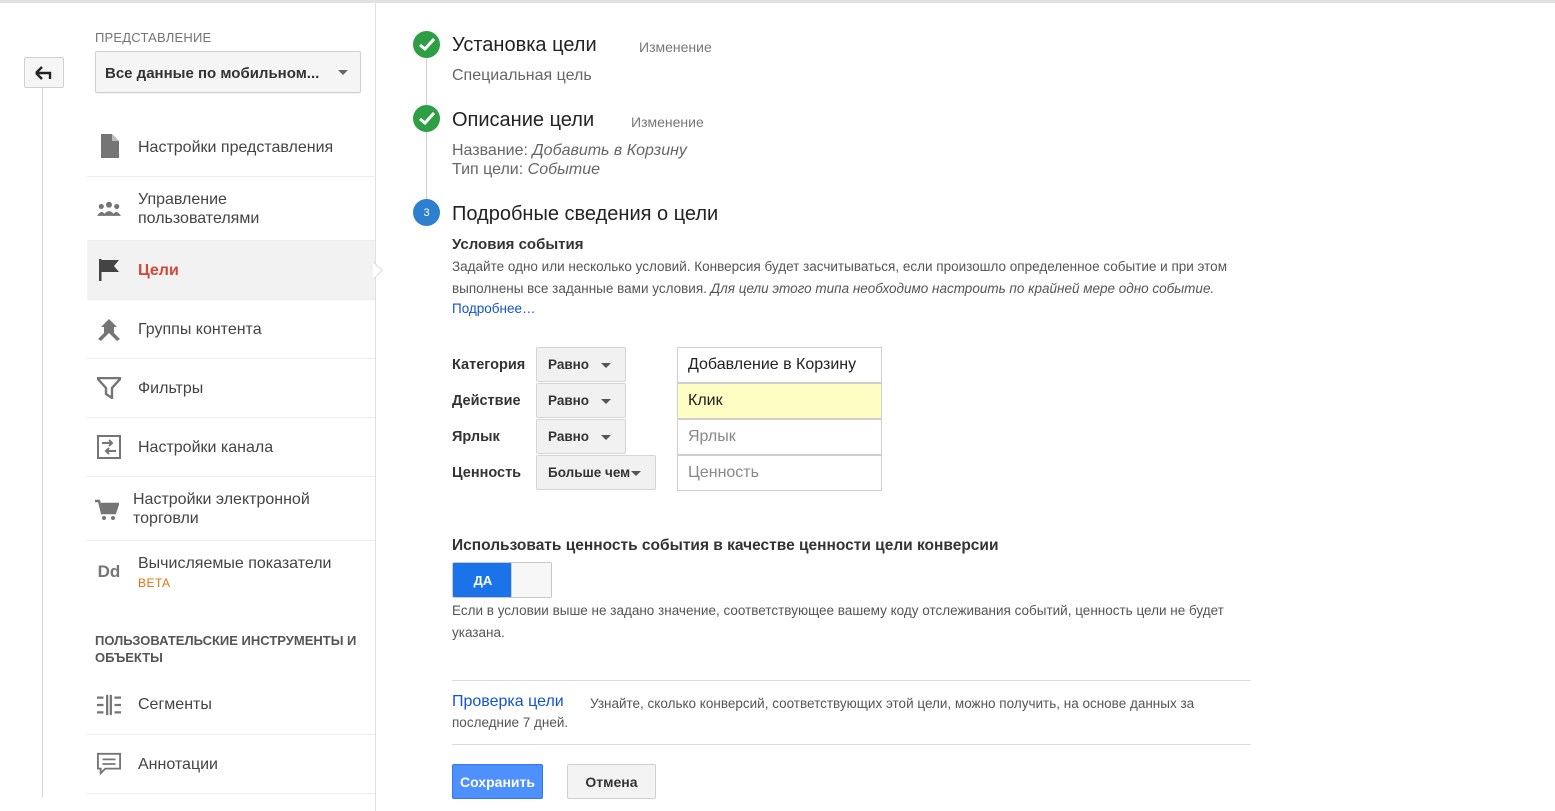  What do you see at coordinates (200, 329) in the screenshot?
I see `sidebar-item-label: Группы контента` at bounding box center [200, 329].